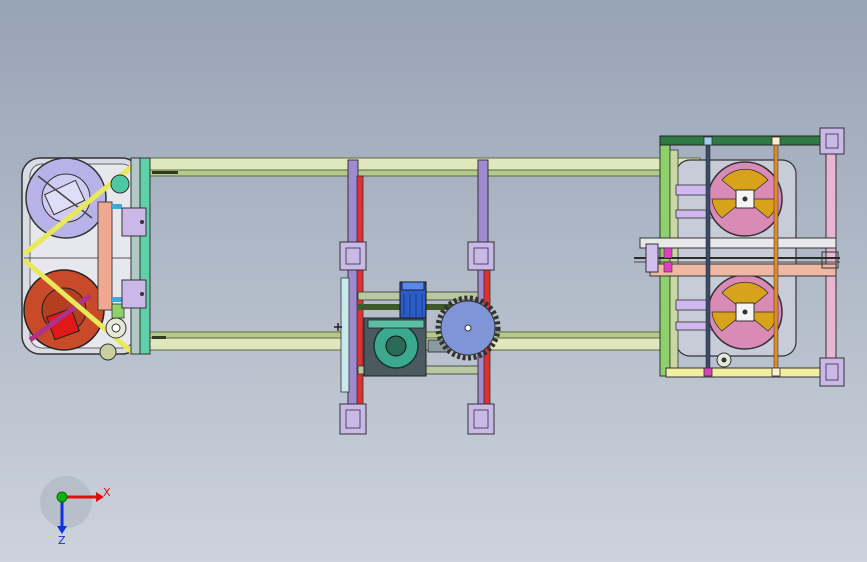 This screenshot has height=562, width=867. What do you see at coordinates (708, 258) in the screenshot?
I see `dark-rod` at bounding box center [708, 258].